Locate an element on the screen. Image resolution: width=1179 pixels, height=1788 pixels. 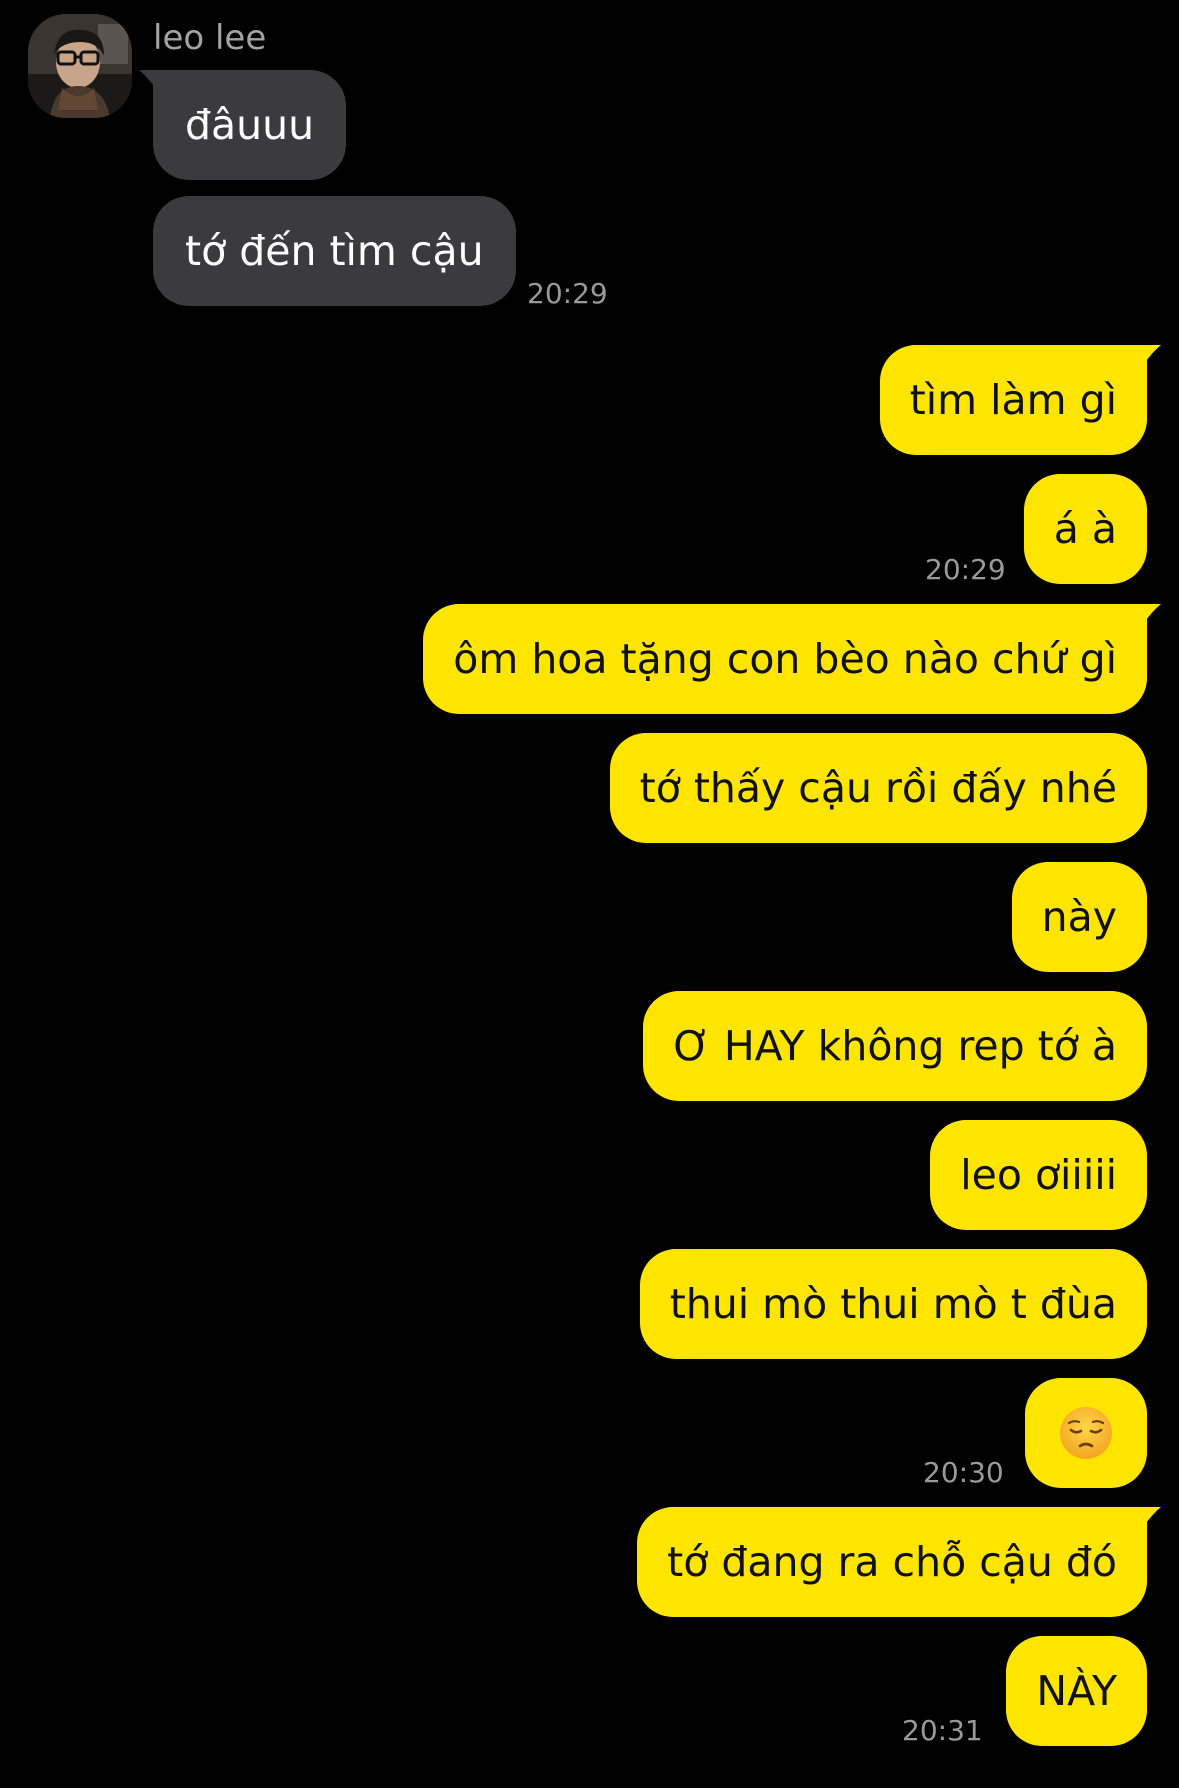
message-bubble-outgoing: này is located at coordinates (1079, 917).